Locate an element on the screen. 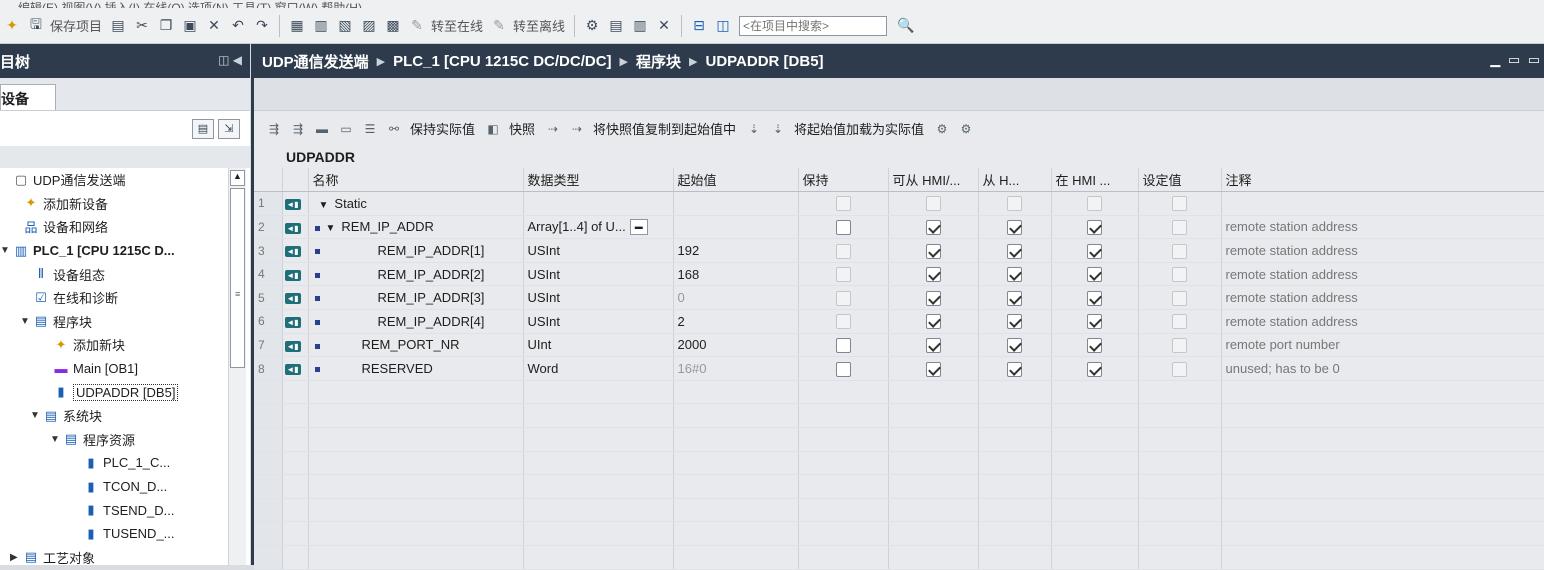  save-project-button: 保存项目 is located at coordinates (76, 25).